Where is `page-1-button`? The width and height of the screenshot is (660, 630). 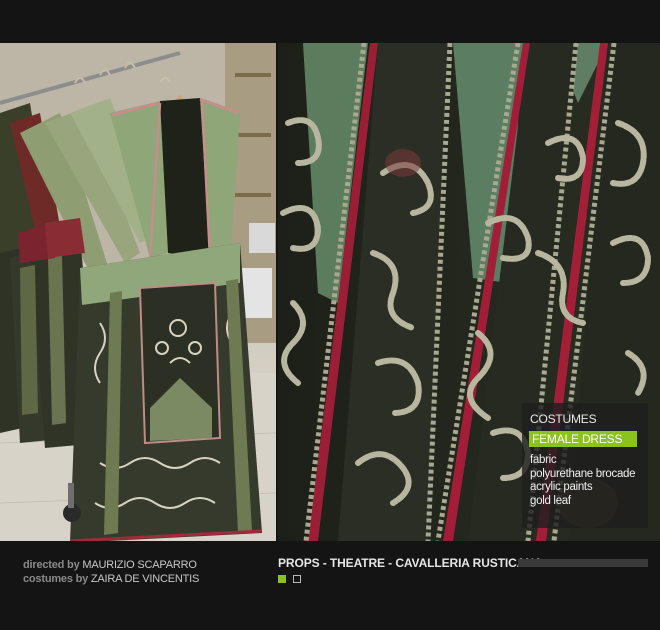 page-1-button is located at coordinates (282, 579).